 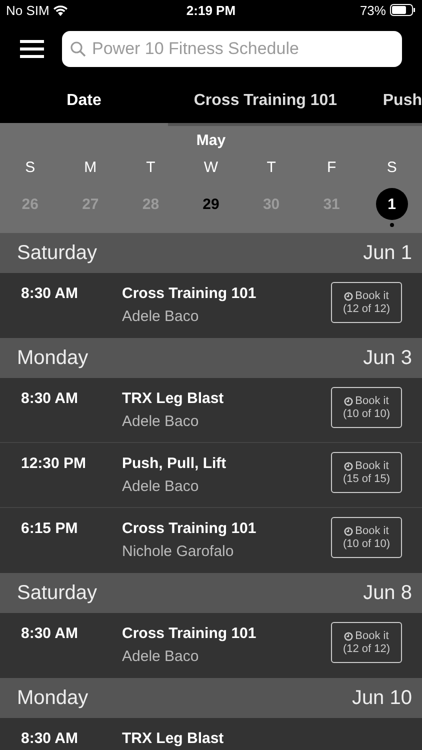 I want to click on wifi-icon, so click(x=60, y=10).